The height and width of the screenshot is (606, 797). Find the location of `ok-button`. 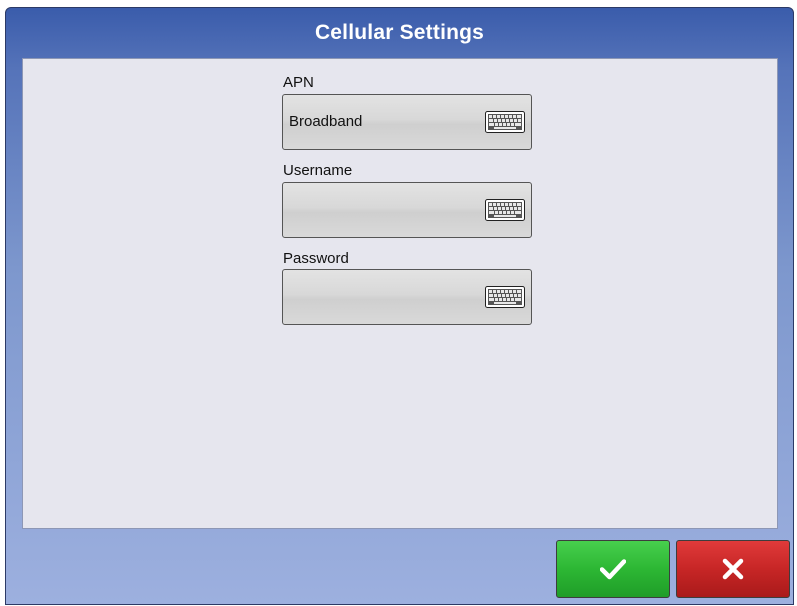

ok-button is located at coordinates (613, 569).